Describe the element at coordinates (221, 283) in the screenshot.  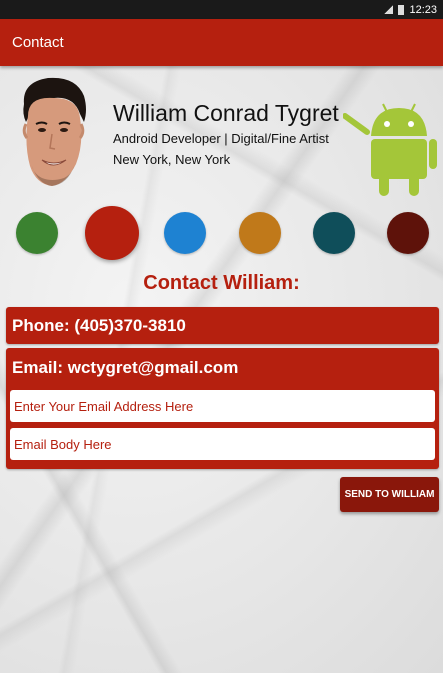
I see `contact-heading: Contact William:` at that location.